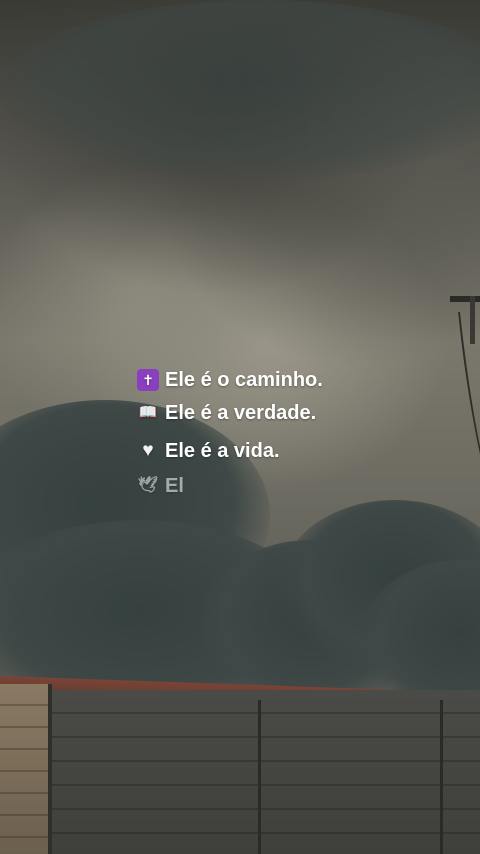 The height and width of the screenshot is (854, 480). I want to click on caption-line-3: ♥ Ele é a vida., so click(208, 451).